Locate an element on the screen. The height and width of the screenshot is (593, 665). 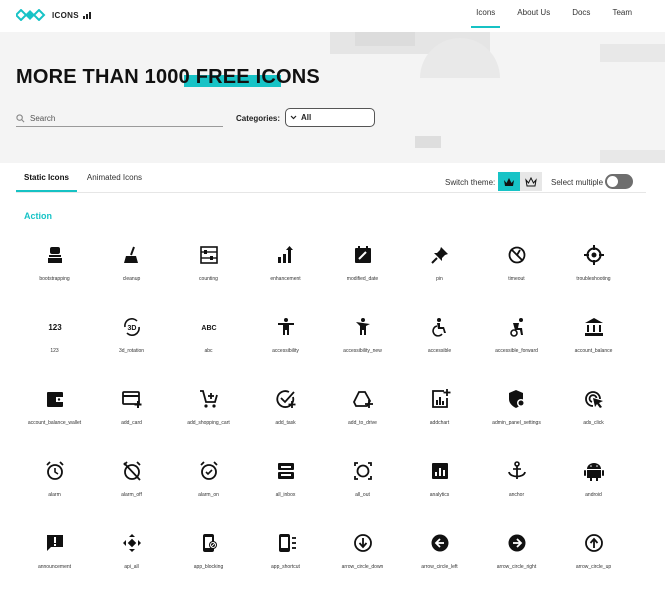
icon-label: ads_click is located at coordinates (593, 423).